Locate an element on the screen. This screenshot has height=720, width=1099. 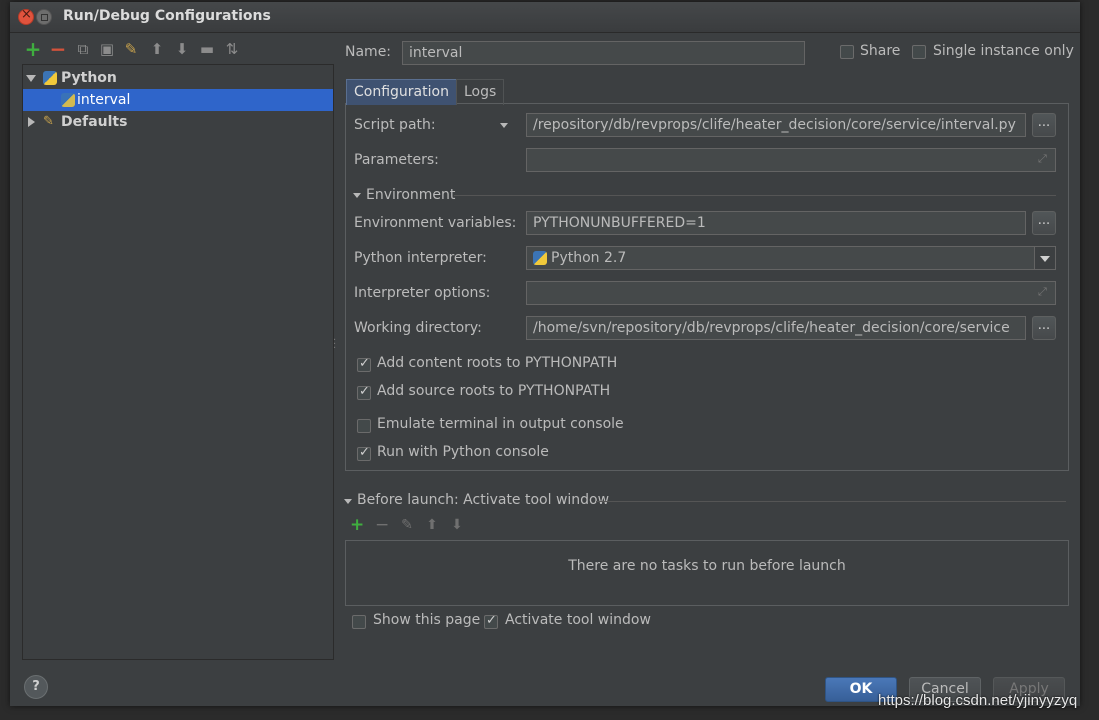
interpreter-selected-value: Python 2.7 is located at coordinates (589, 258).